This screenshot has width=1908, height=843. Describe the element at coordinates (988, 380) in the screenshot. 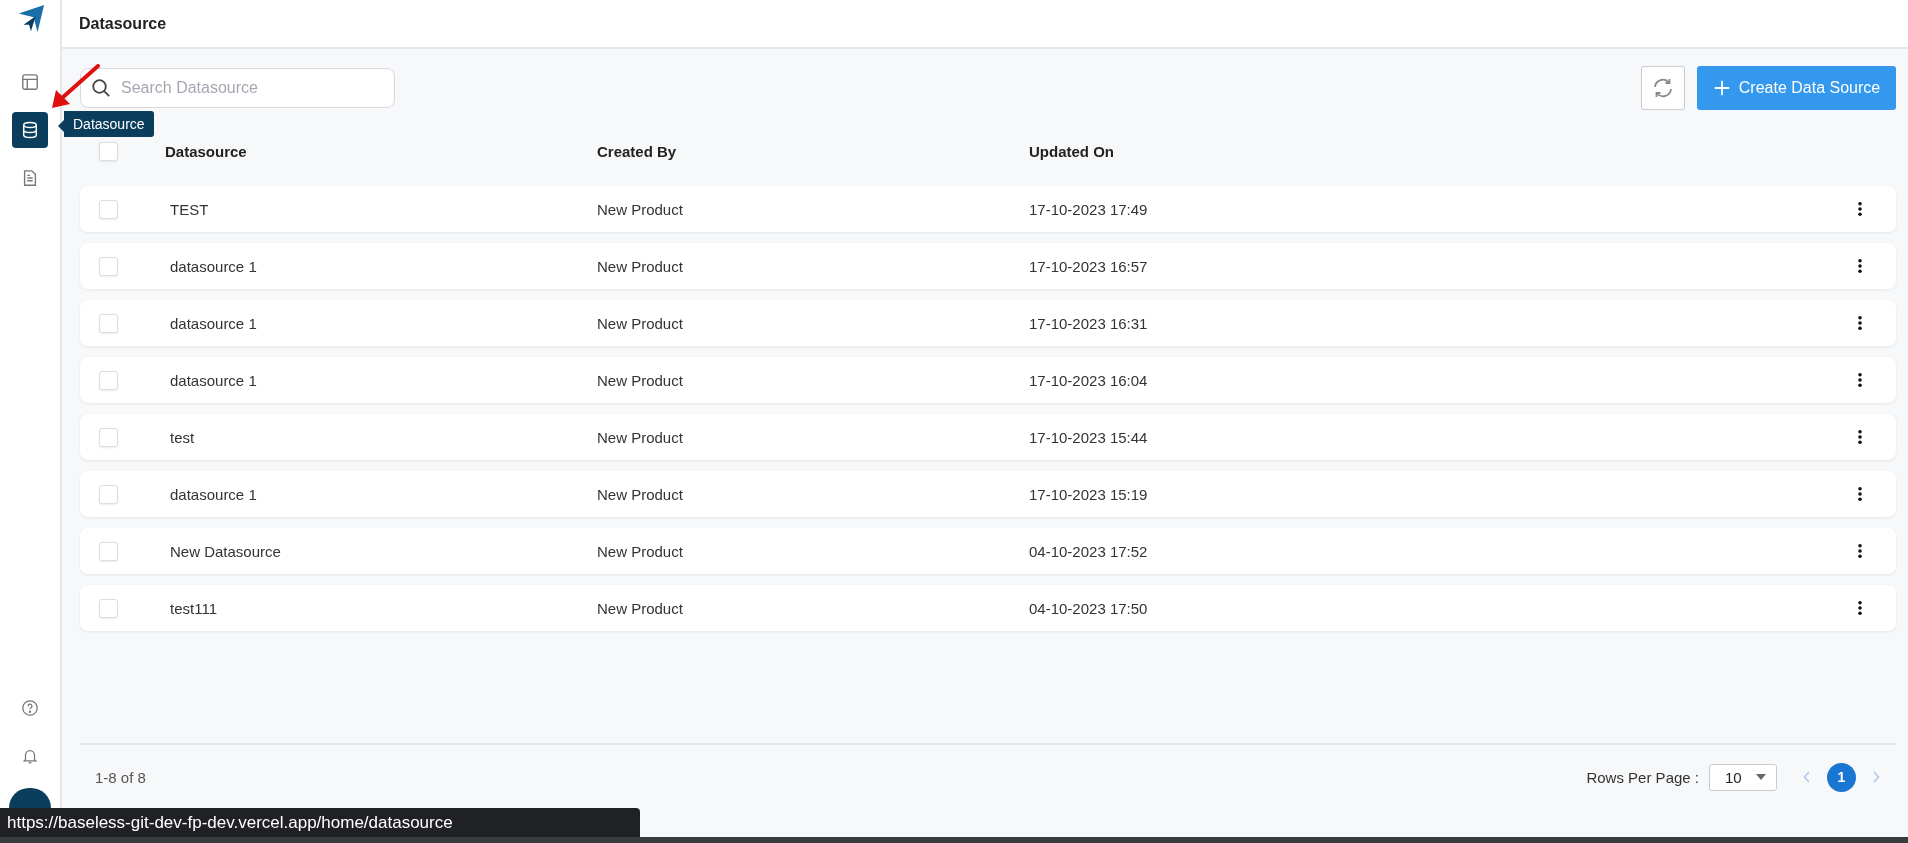

I see `table-row: datasource 1 New Product 17-10-2023 16:04` at that location.